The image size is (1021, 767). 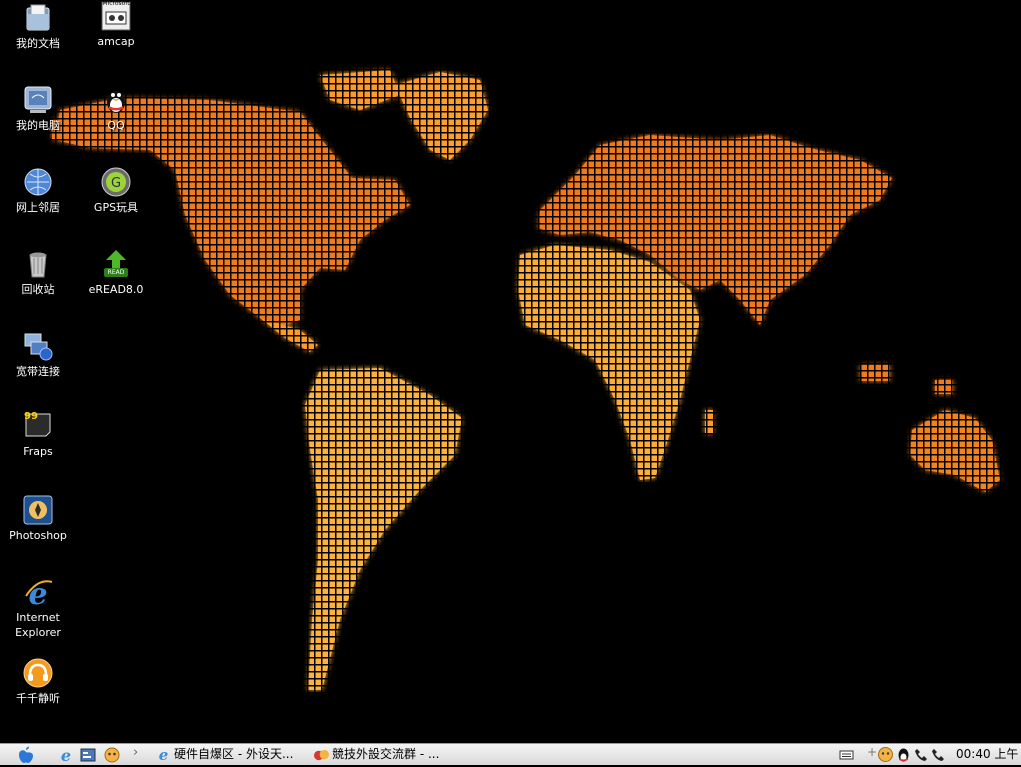 I want to click on desktop-icon-recycle-bin: 回收站, so click(x=38, y=272).